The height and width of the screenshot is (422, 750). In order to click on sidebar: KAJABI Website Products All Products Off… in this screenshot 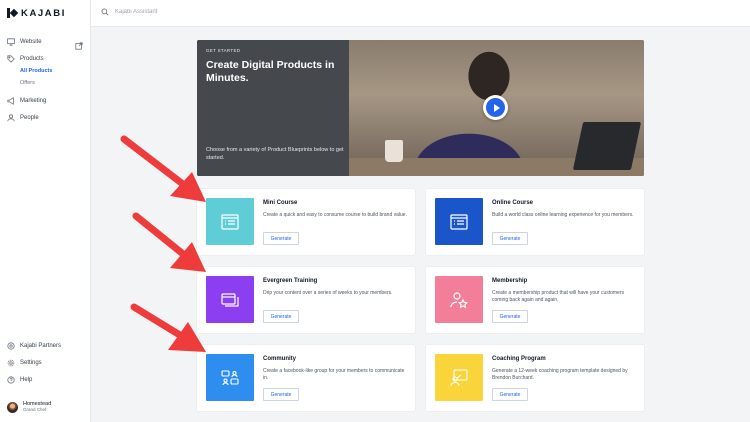, I will do `click(45, 211)`.